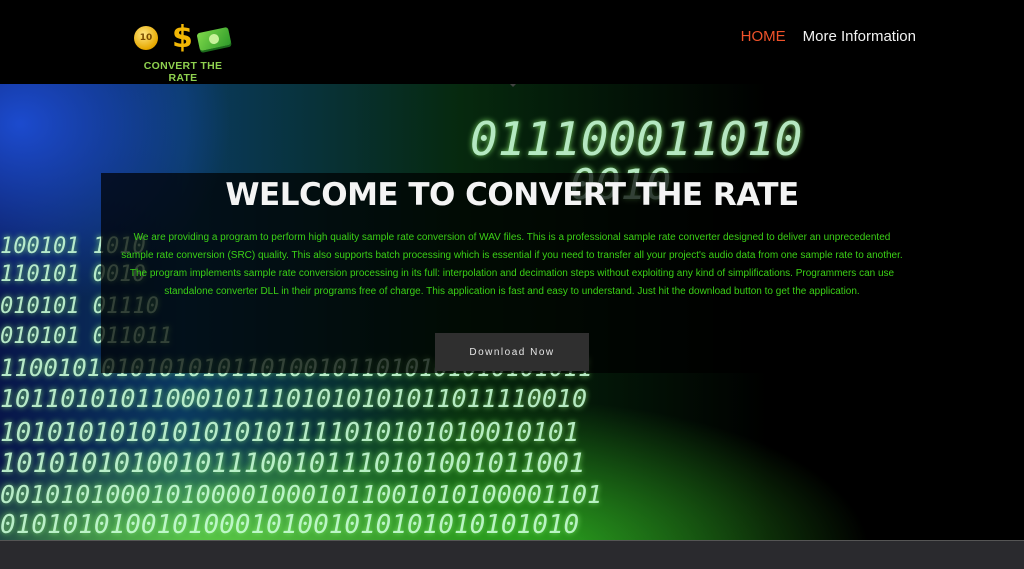 The height and width of the screenshot is (569, 1024). I want to click on footer-strip, so click(512, 554).